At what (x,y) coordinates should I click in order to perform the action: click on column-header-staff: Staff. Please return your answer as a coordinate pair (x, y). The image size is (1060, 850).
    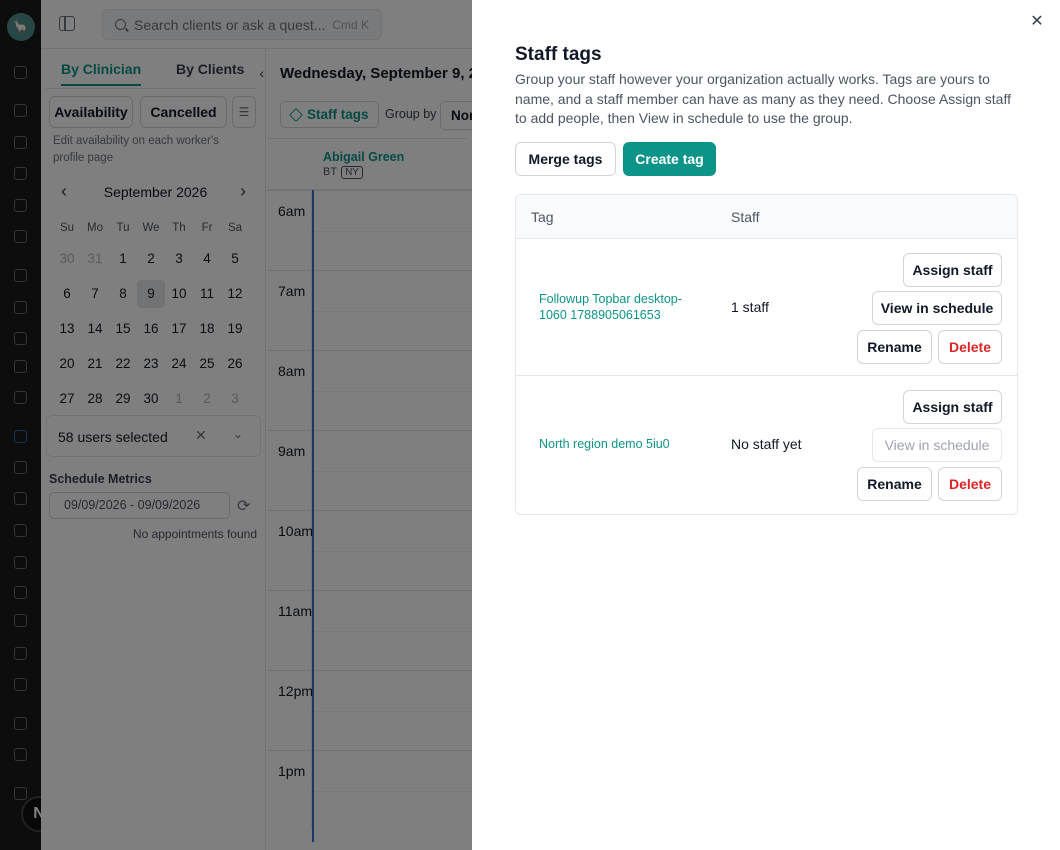
    Looking at the image, I should click on (745, 217).